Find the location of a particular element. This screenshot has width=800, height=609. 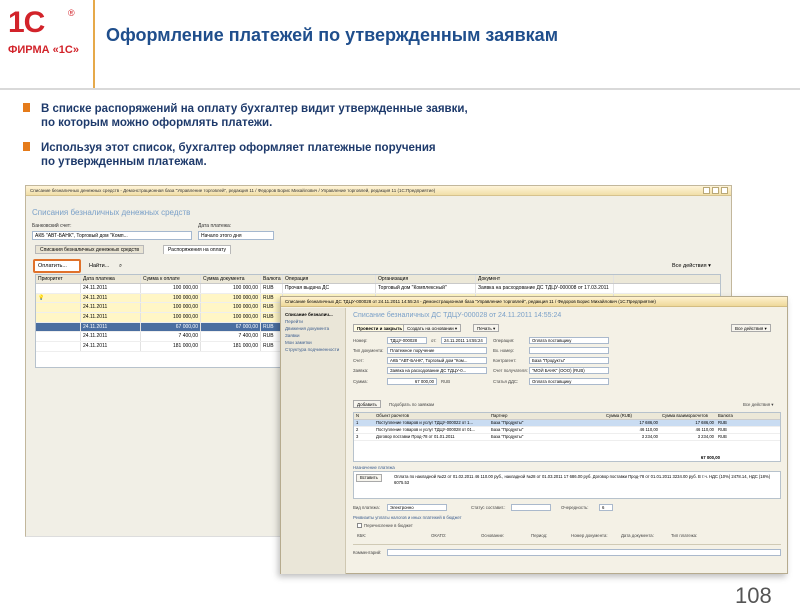

column-header: Документ is located at coordinates (545, 279).